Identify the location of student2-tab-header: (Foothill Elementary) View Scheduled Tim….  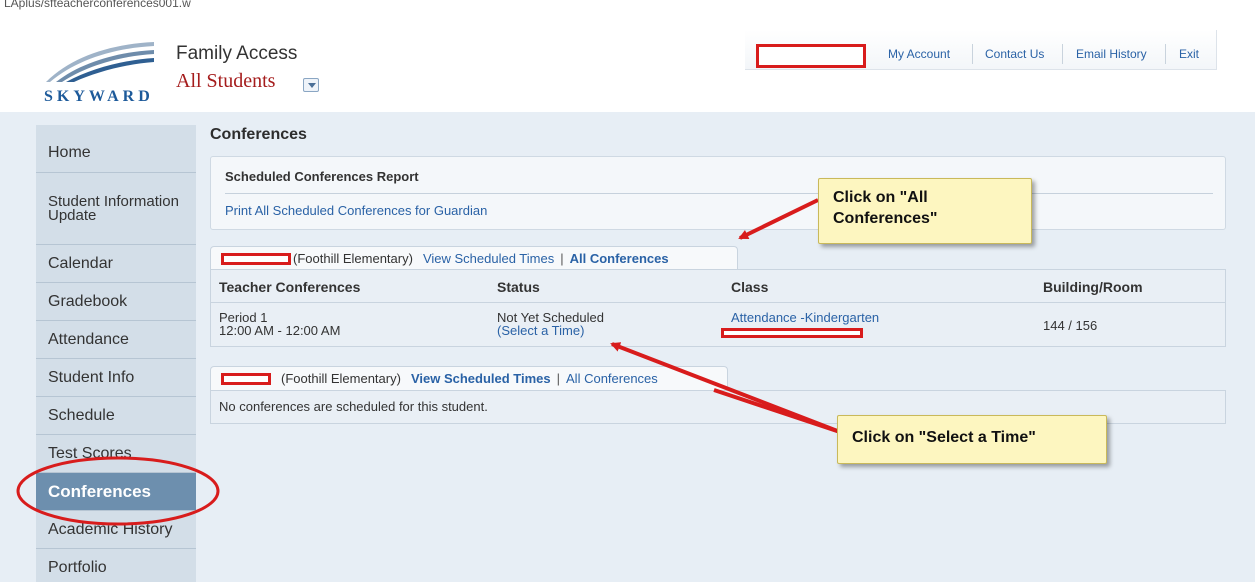
(469, 378).